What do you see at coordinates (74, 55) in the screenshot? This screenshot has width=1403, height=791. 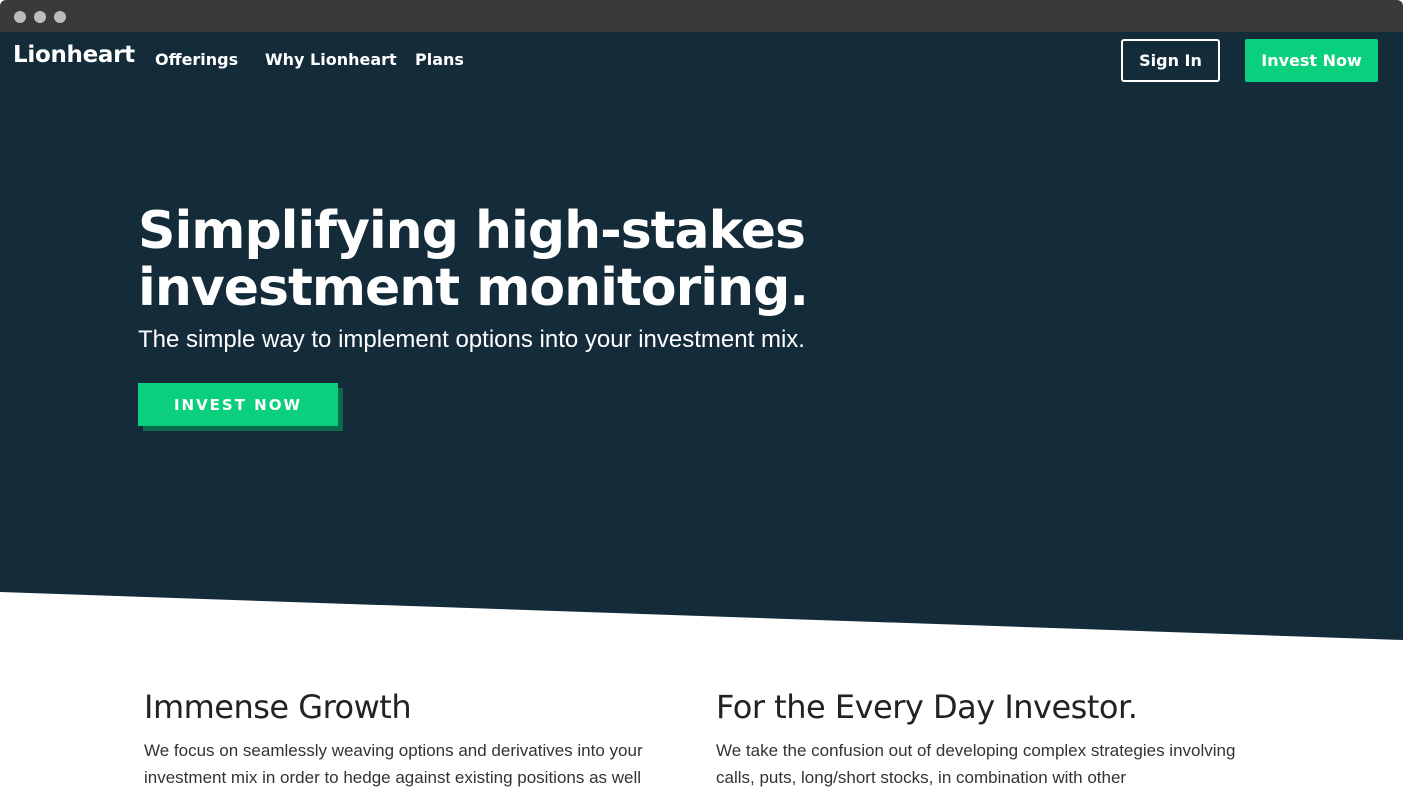 I see `logo: Lionheart` at bounding box center [74, 55].